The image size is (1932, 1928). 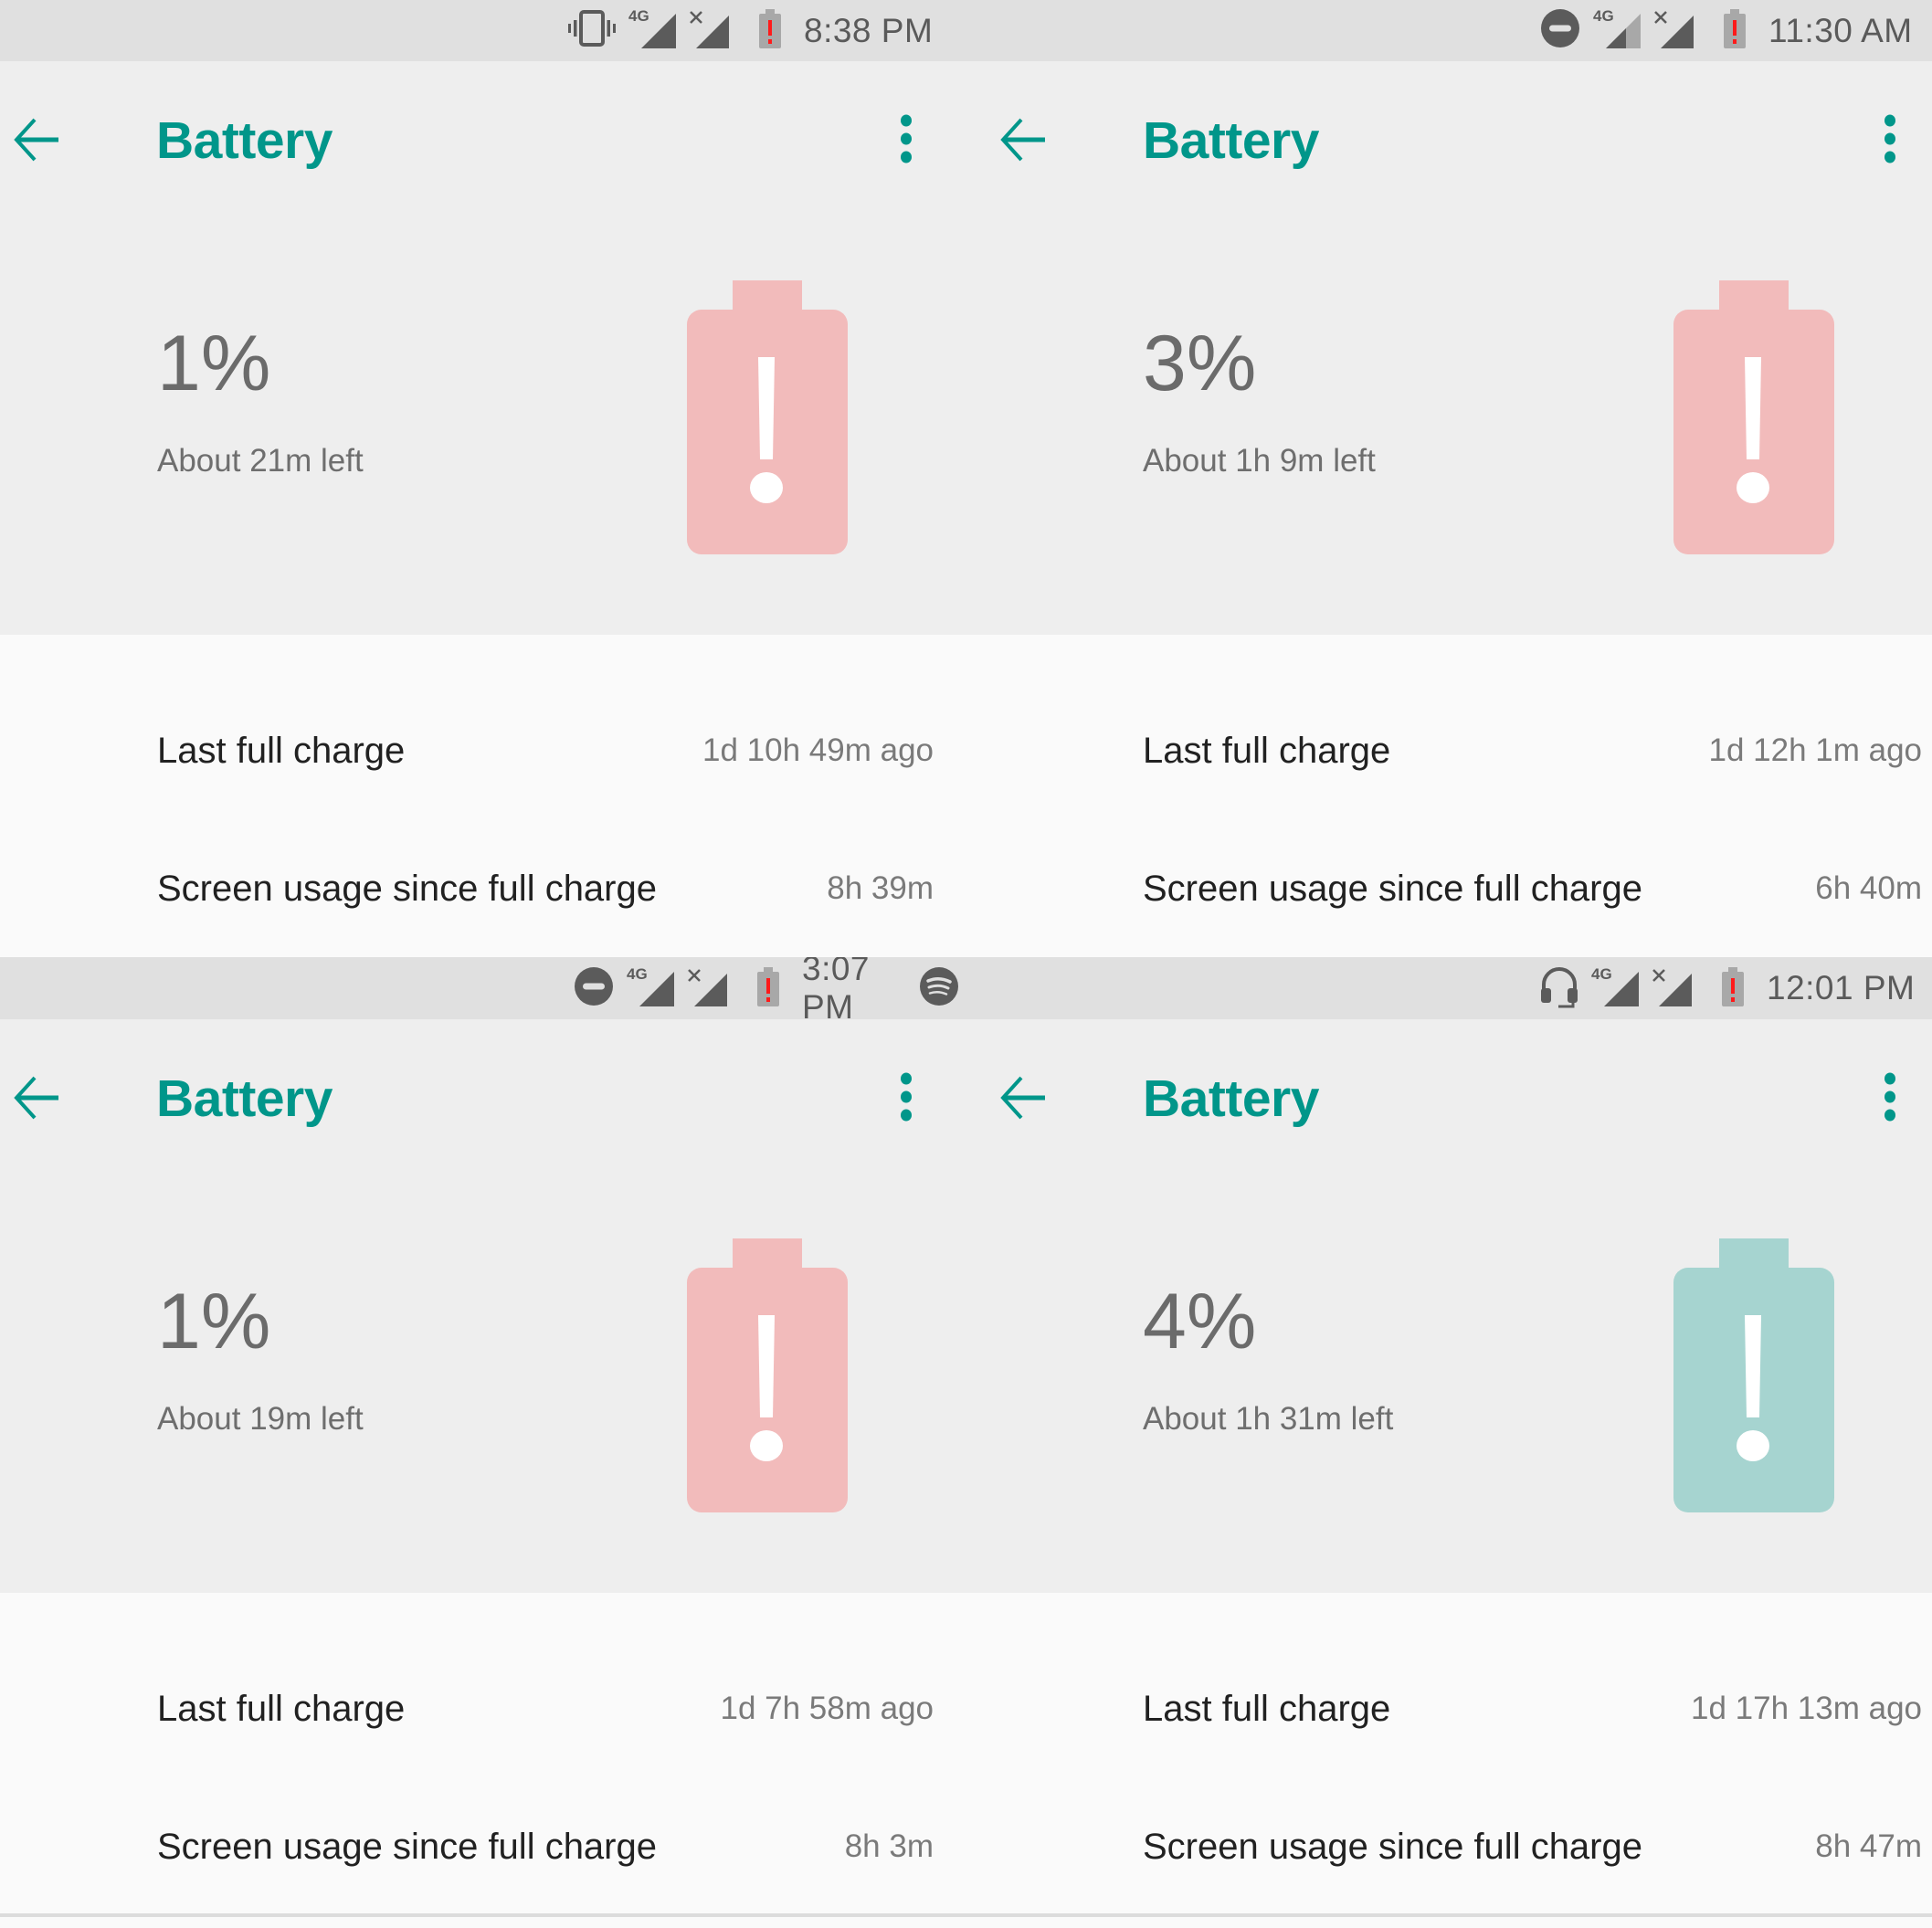 I want to click on last-full-charge-value: 1d 12h 1m ago, so click(x=1815, y=750).